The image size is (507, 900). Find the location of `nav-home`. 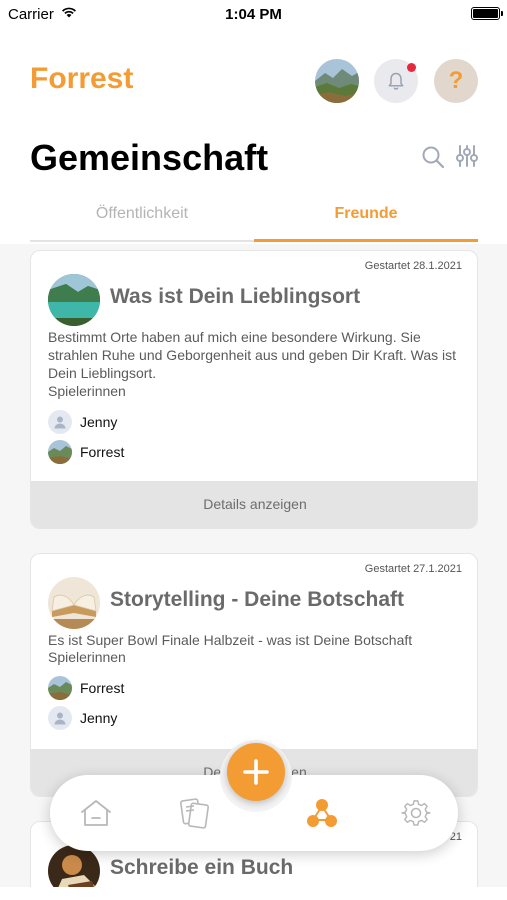

nav-home is located at coordinates (96, 813).